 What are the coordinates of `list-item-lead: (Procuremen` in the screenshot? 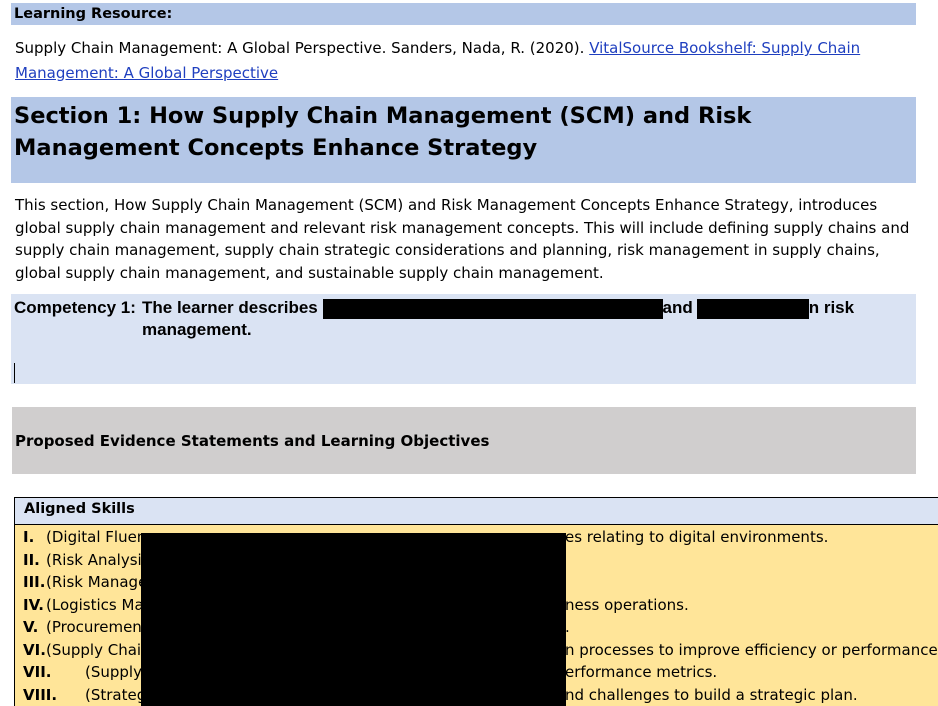 It's located at (94, 627).